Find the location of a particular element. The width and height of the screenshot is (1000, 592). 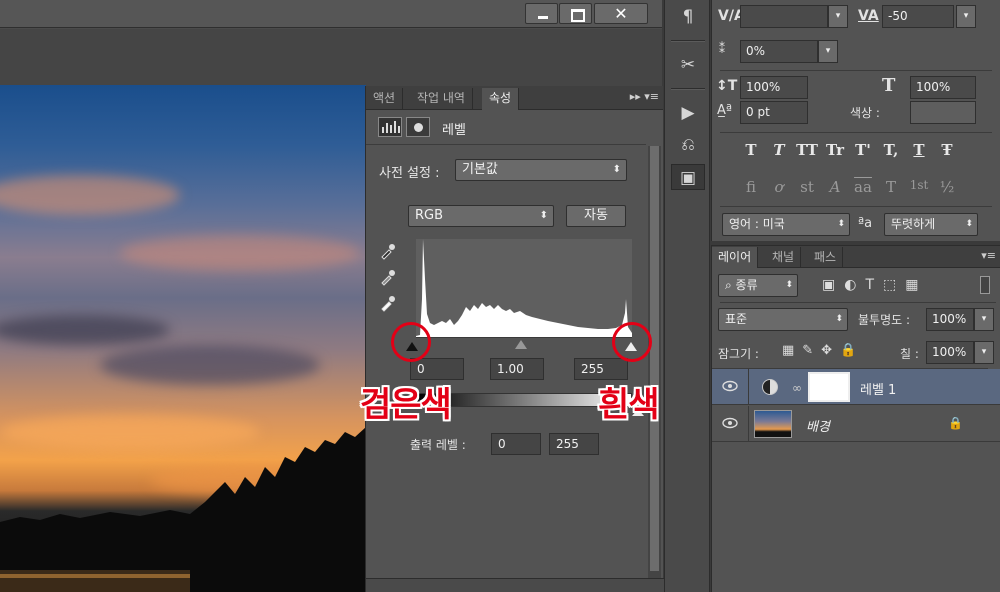

tab-actions: 액션 is located at coordinates (385, 99).